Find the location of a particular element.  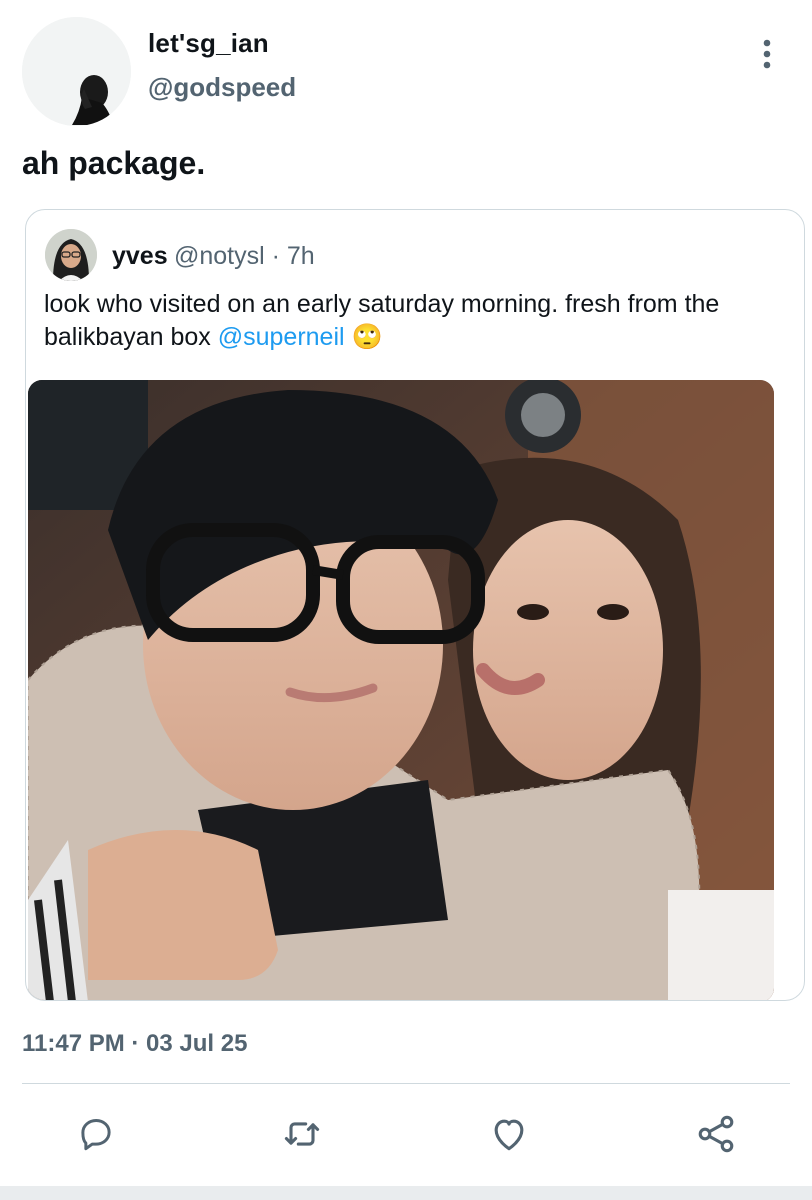

tweet-text: ah package. is located at coordinates (114, 163).